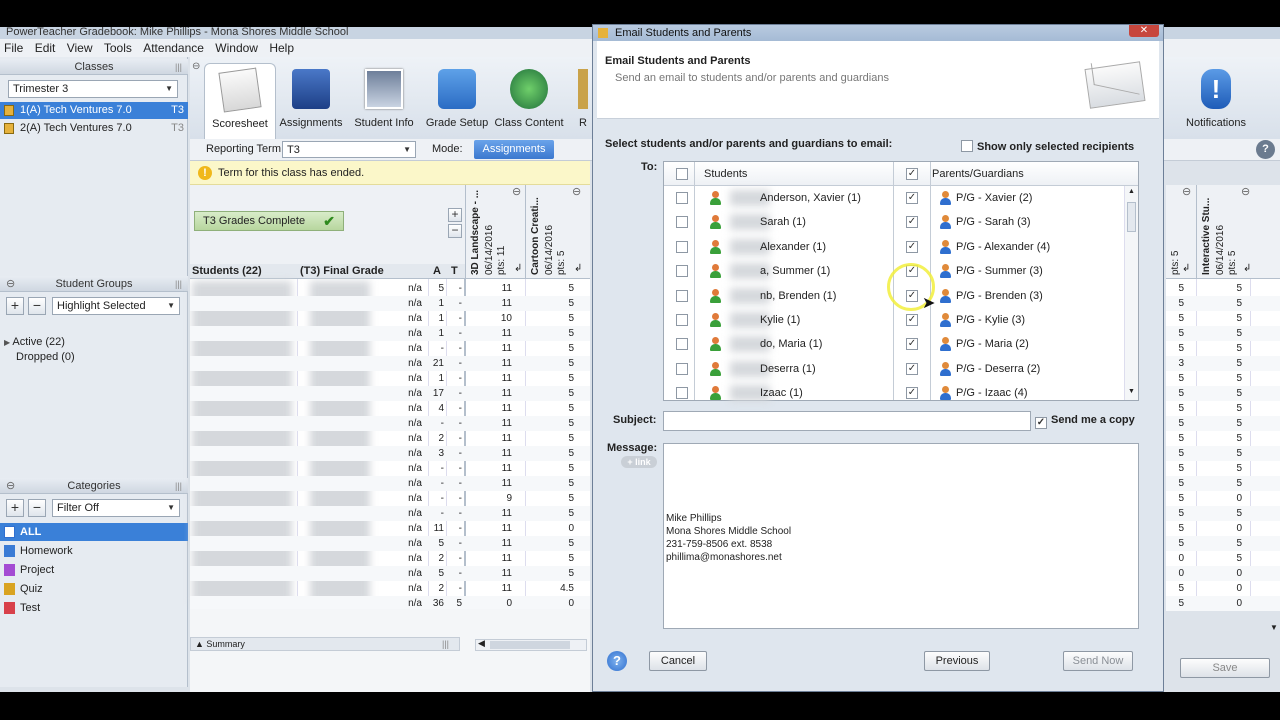  Describe the element at coordinates (437, 271) in the screenshot. I see `absences-column-header: A` at that location.